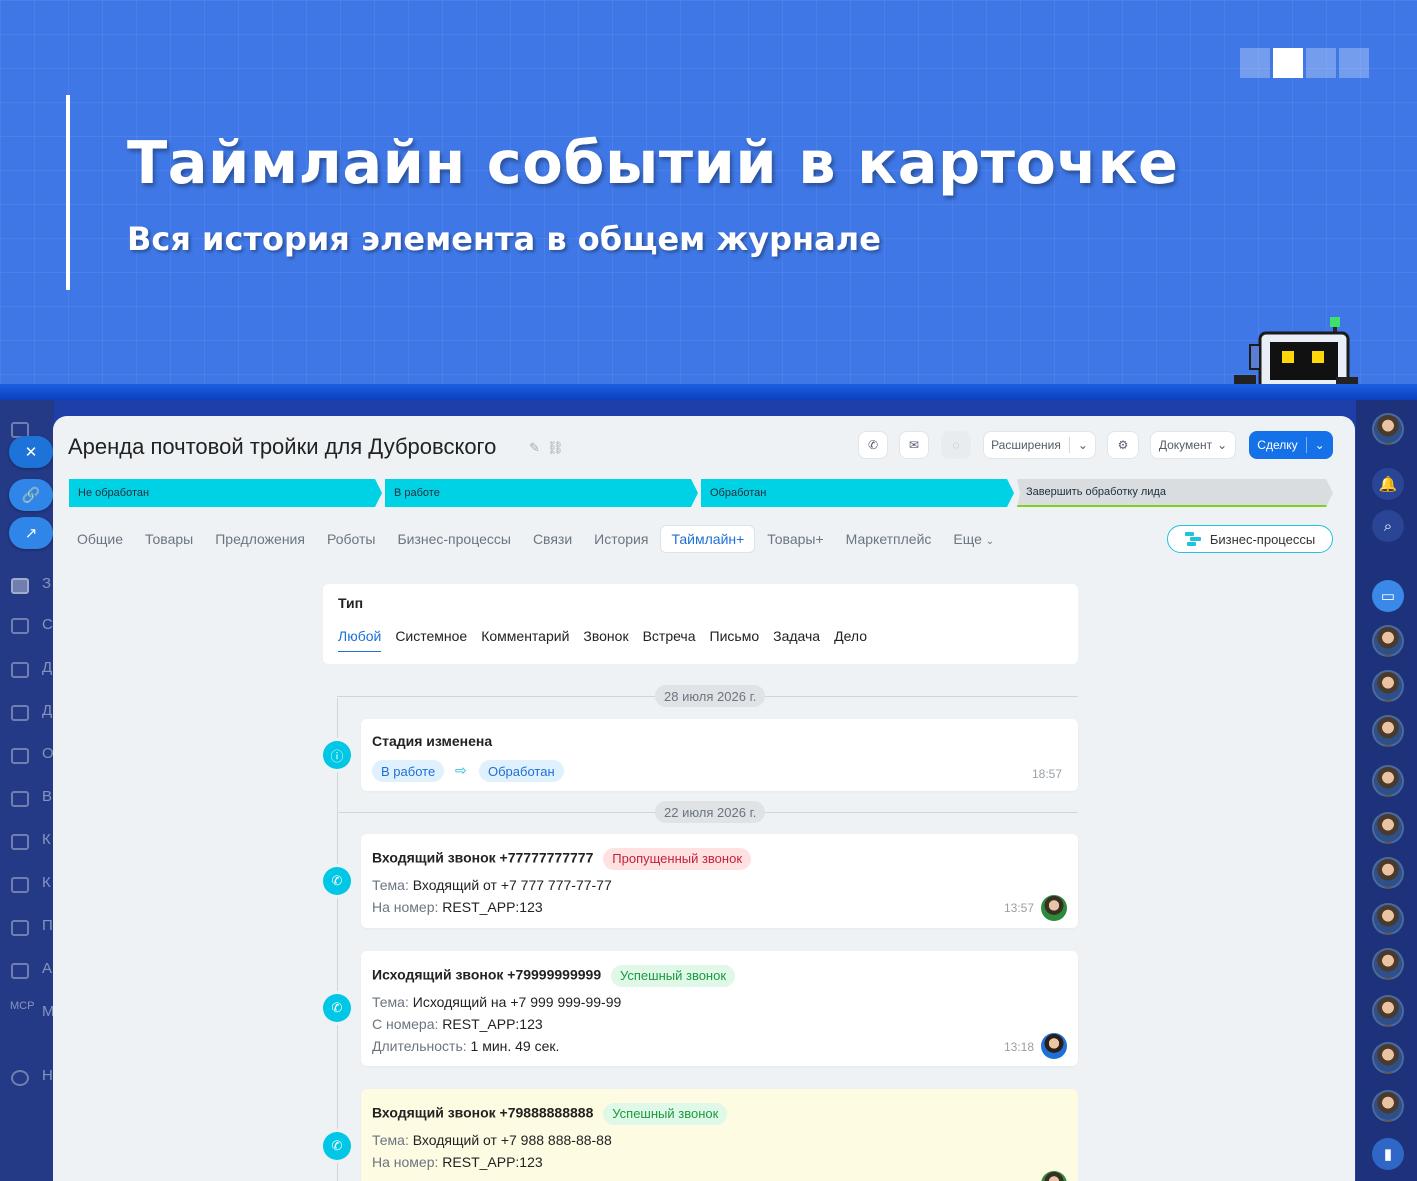 The height and width of the screenshot is (1181, 1417). Describe the element at coordinates (492, 907) in the screenshot. I see `call-number: REST_APP:123` at that location.